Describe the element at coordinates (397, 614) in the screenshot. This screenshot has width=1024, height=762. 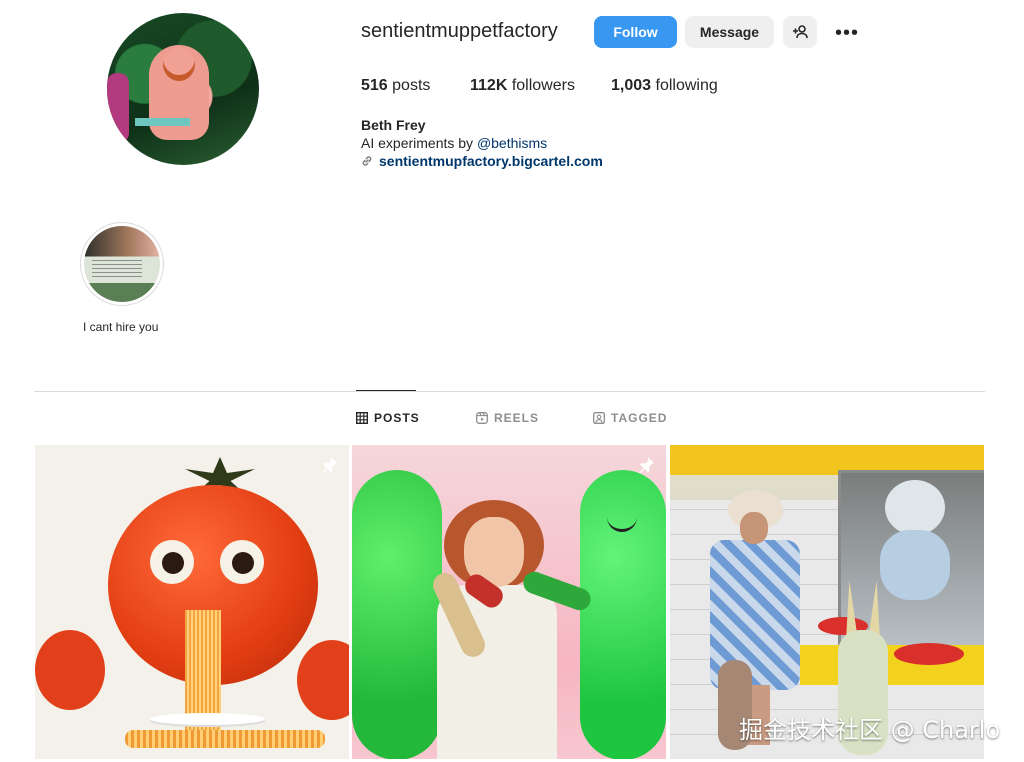
I see `green-muppet-left` at that location.